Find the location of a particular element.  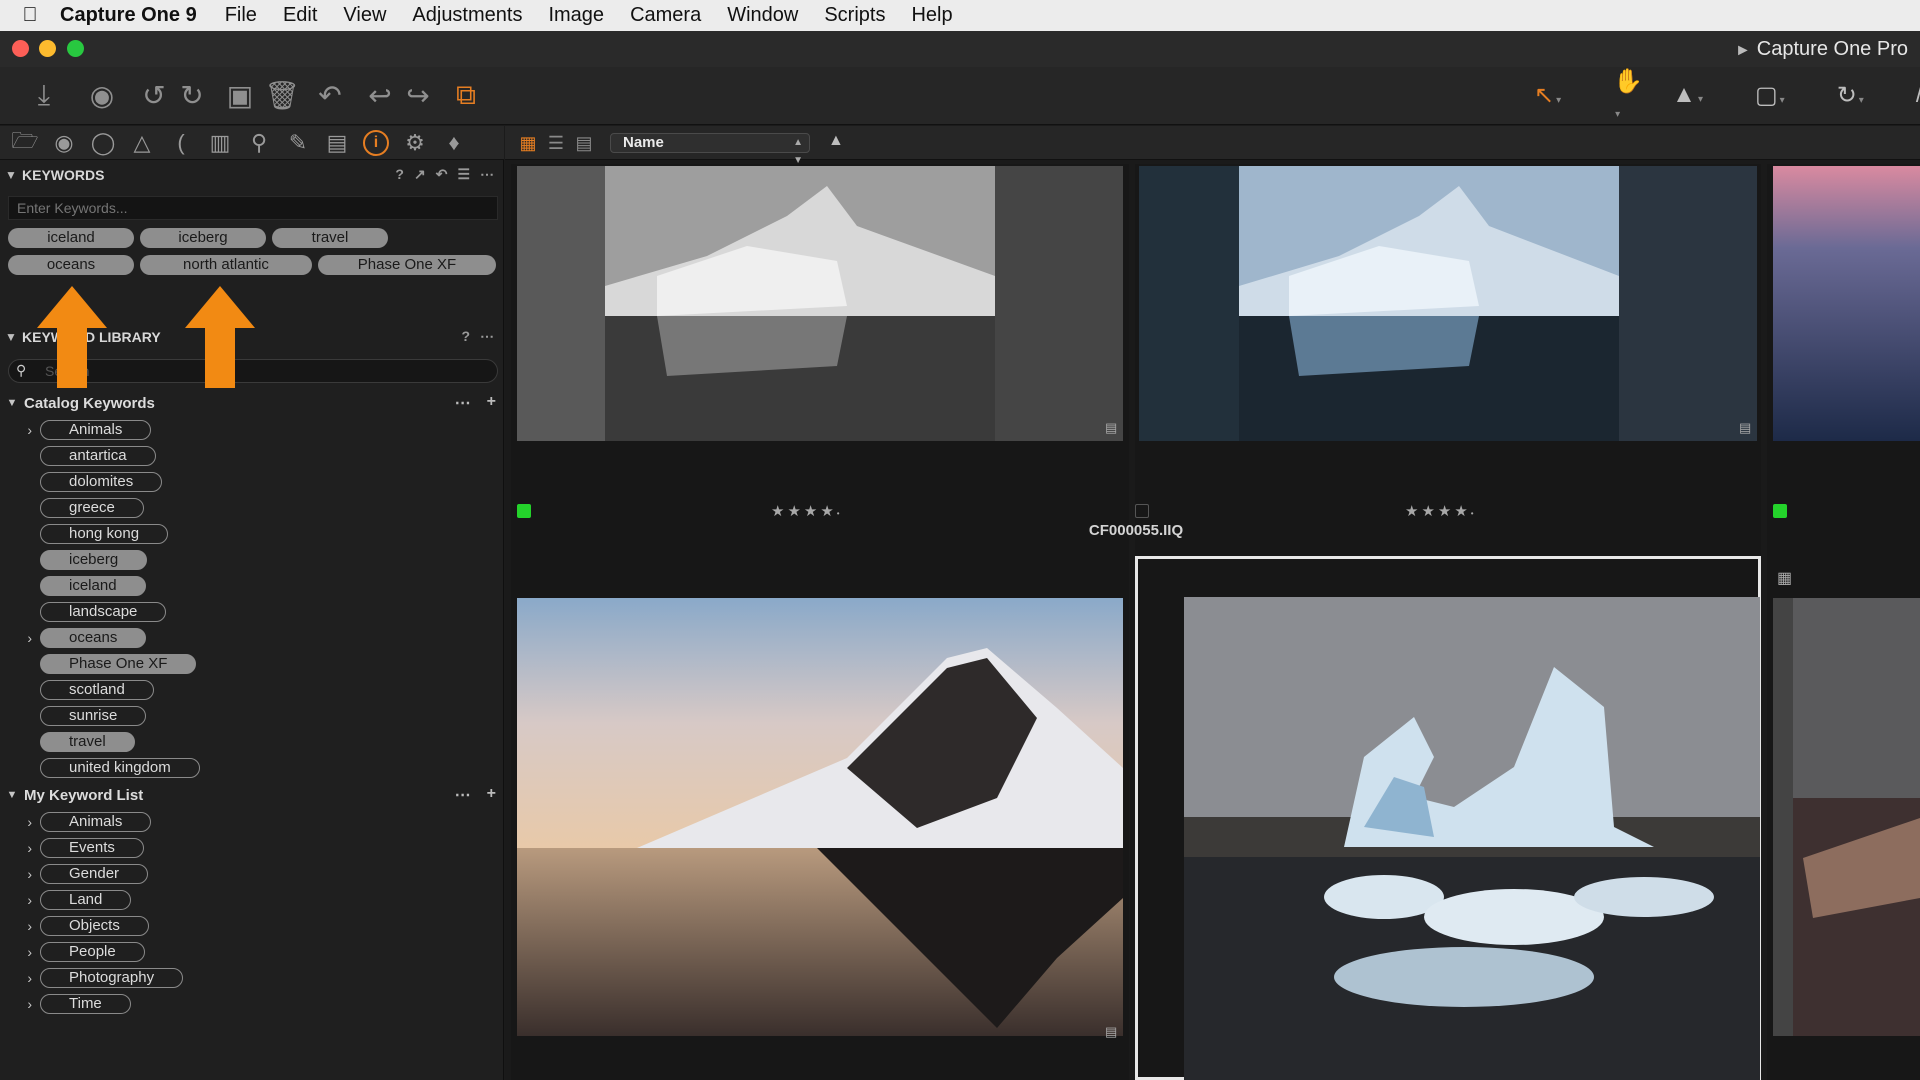

tree-item: united kingdom is located at coordinates (100, 768).